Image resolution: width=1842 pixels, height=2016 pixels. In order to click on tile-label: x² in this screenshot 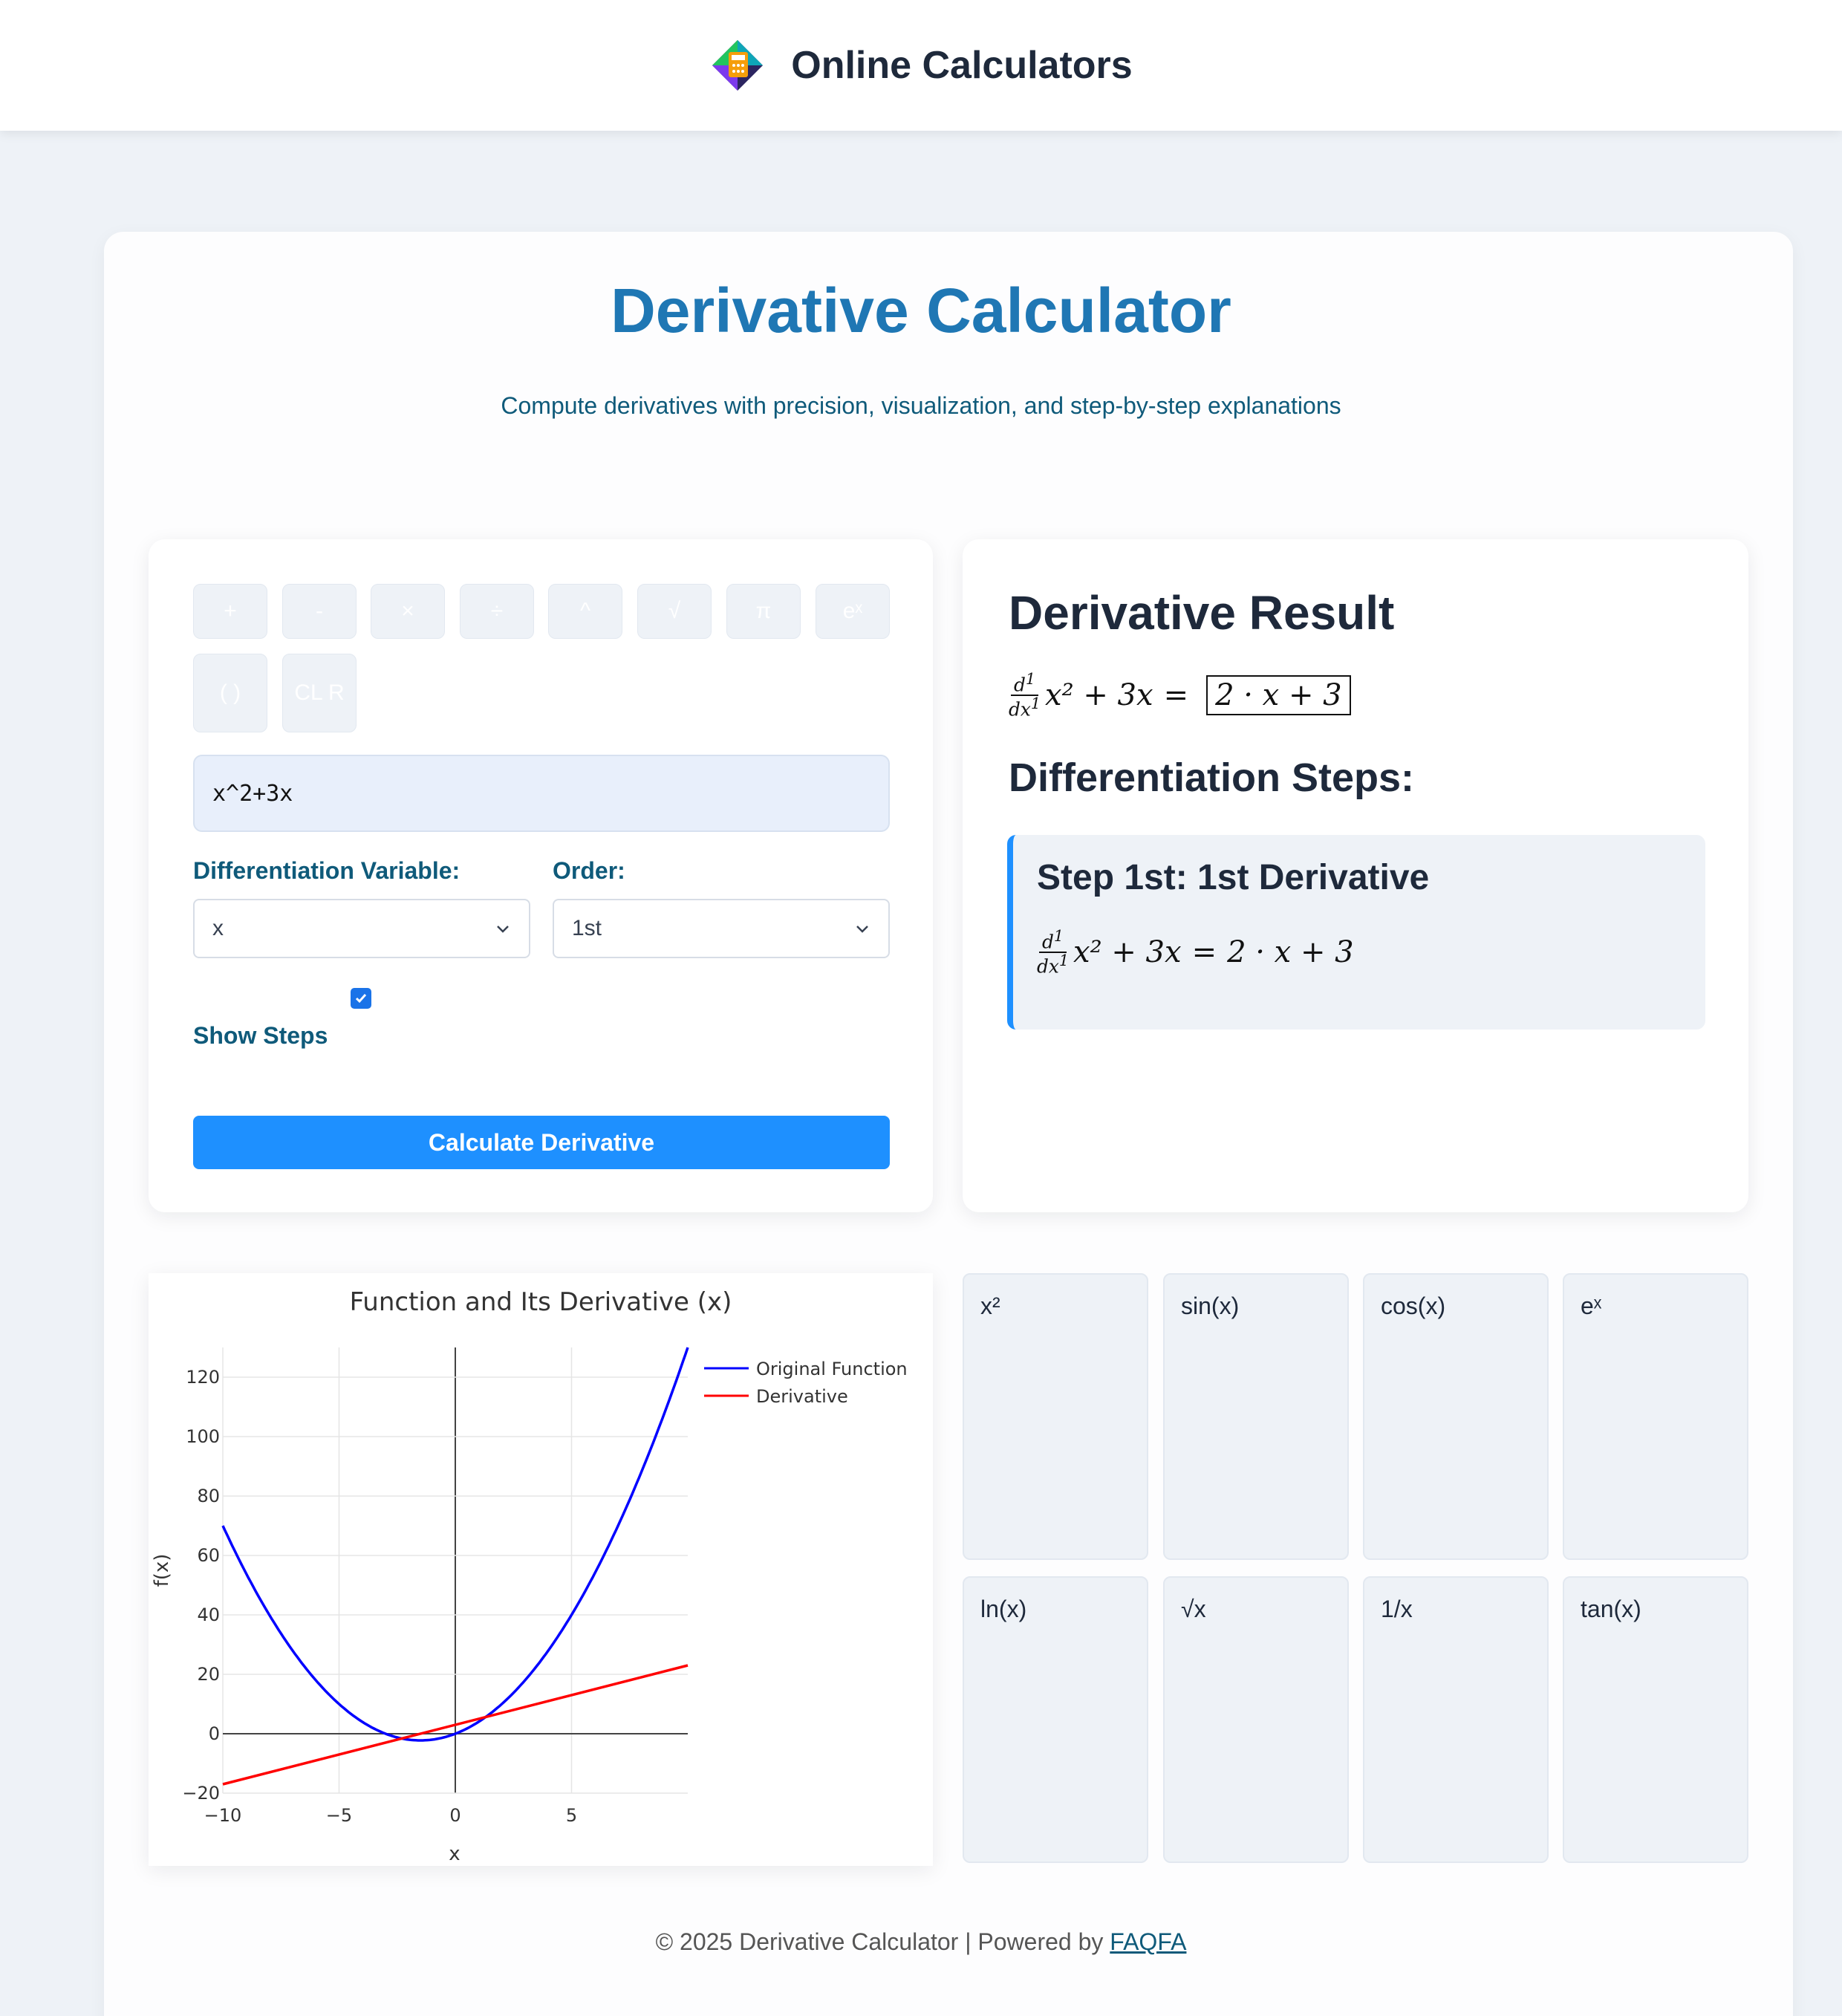, I will do `click(990, 1306)`.